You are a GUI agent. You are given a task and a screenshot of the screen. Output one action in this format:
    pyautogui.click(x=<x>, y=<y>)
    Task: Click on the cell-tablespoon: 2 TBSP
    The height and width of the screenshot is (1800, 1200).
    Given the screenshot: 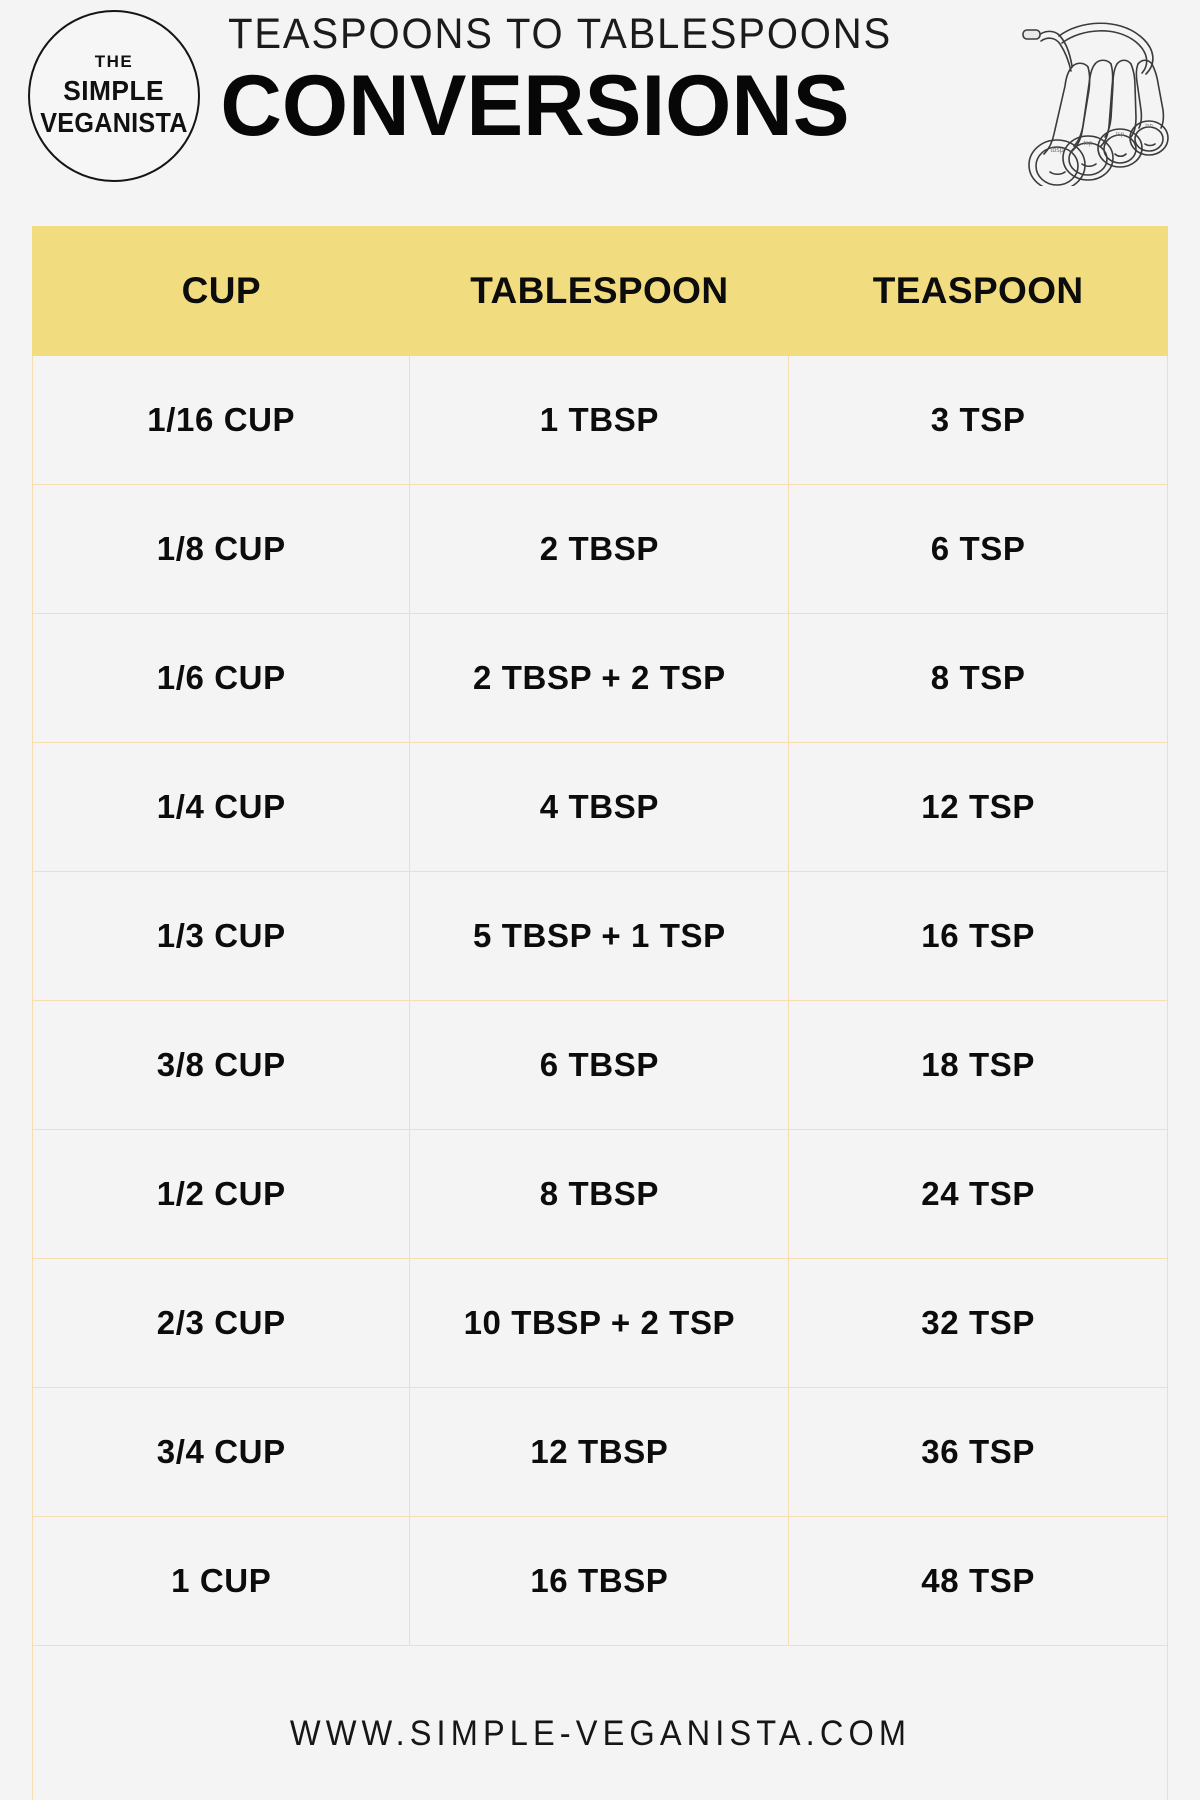 What is the action you would take?
    pyautogui.click(x=599, y=549)
    